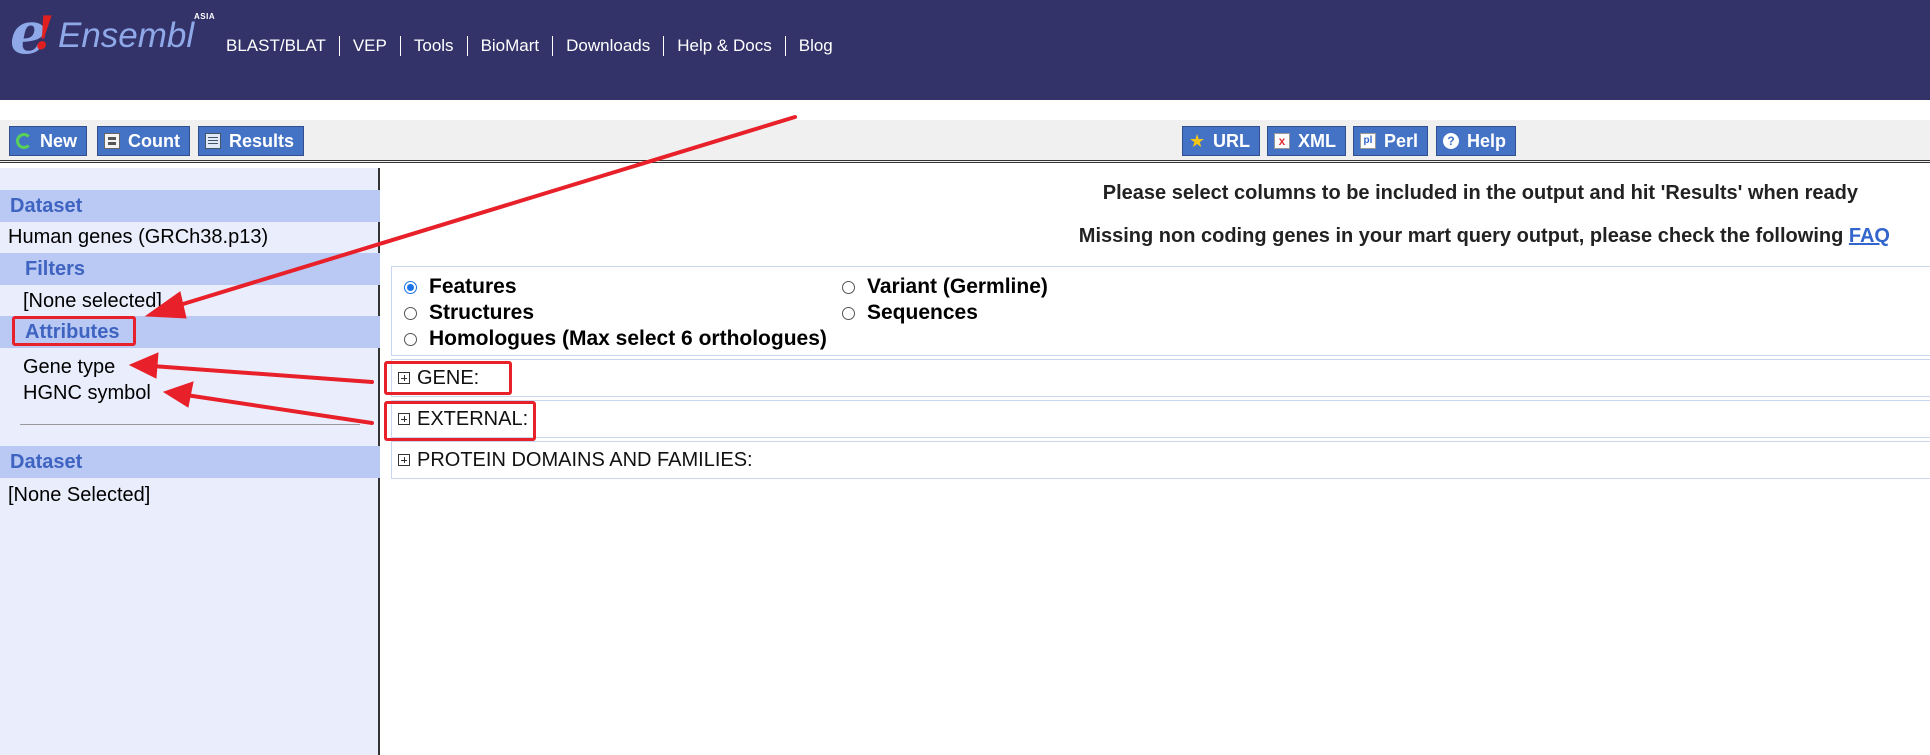 Image resolution: width=1930 pixels, height=755 pixels. What do you see at coordinates (434, 46) in the screenshot?
I see `nav-tools: Tools` at bounding box center [434, 46].